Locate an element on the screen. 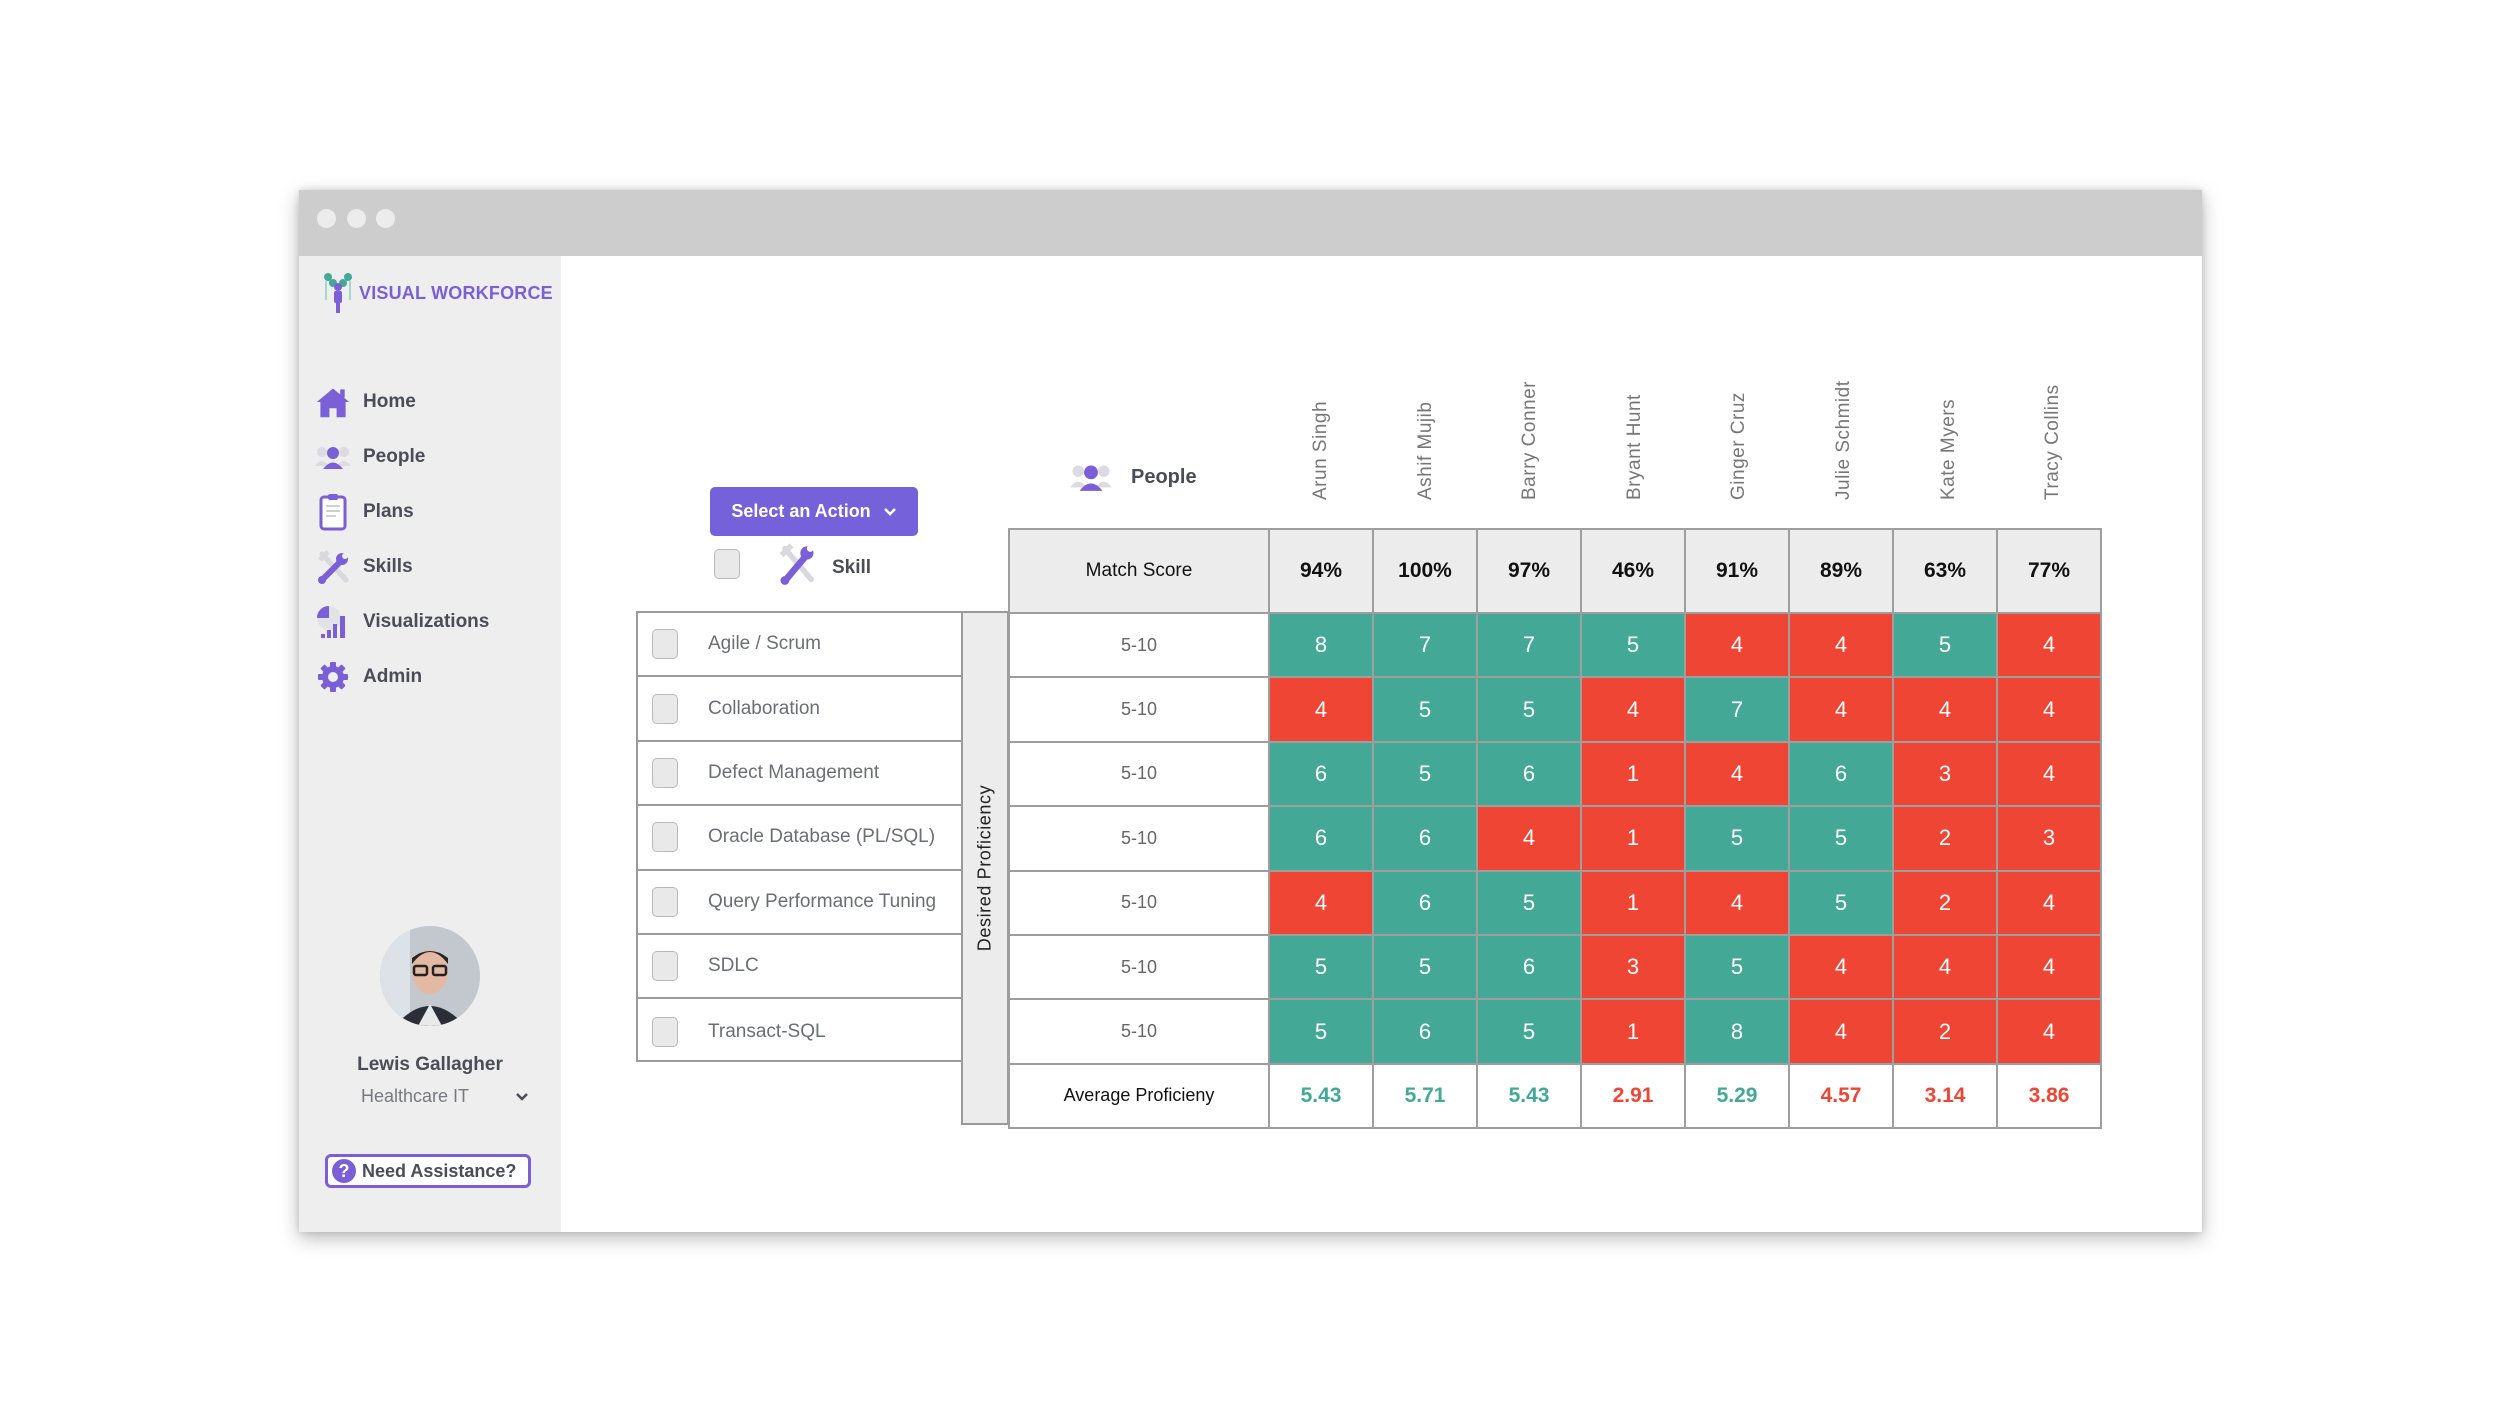 The height and width of the screenshot is (1421, 2500). average-value: 3.86 is located at coordinates (2049, 1095).